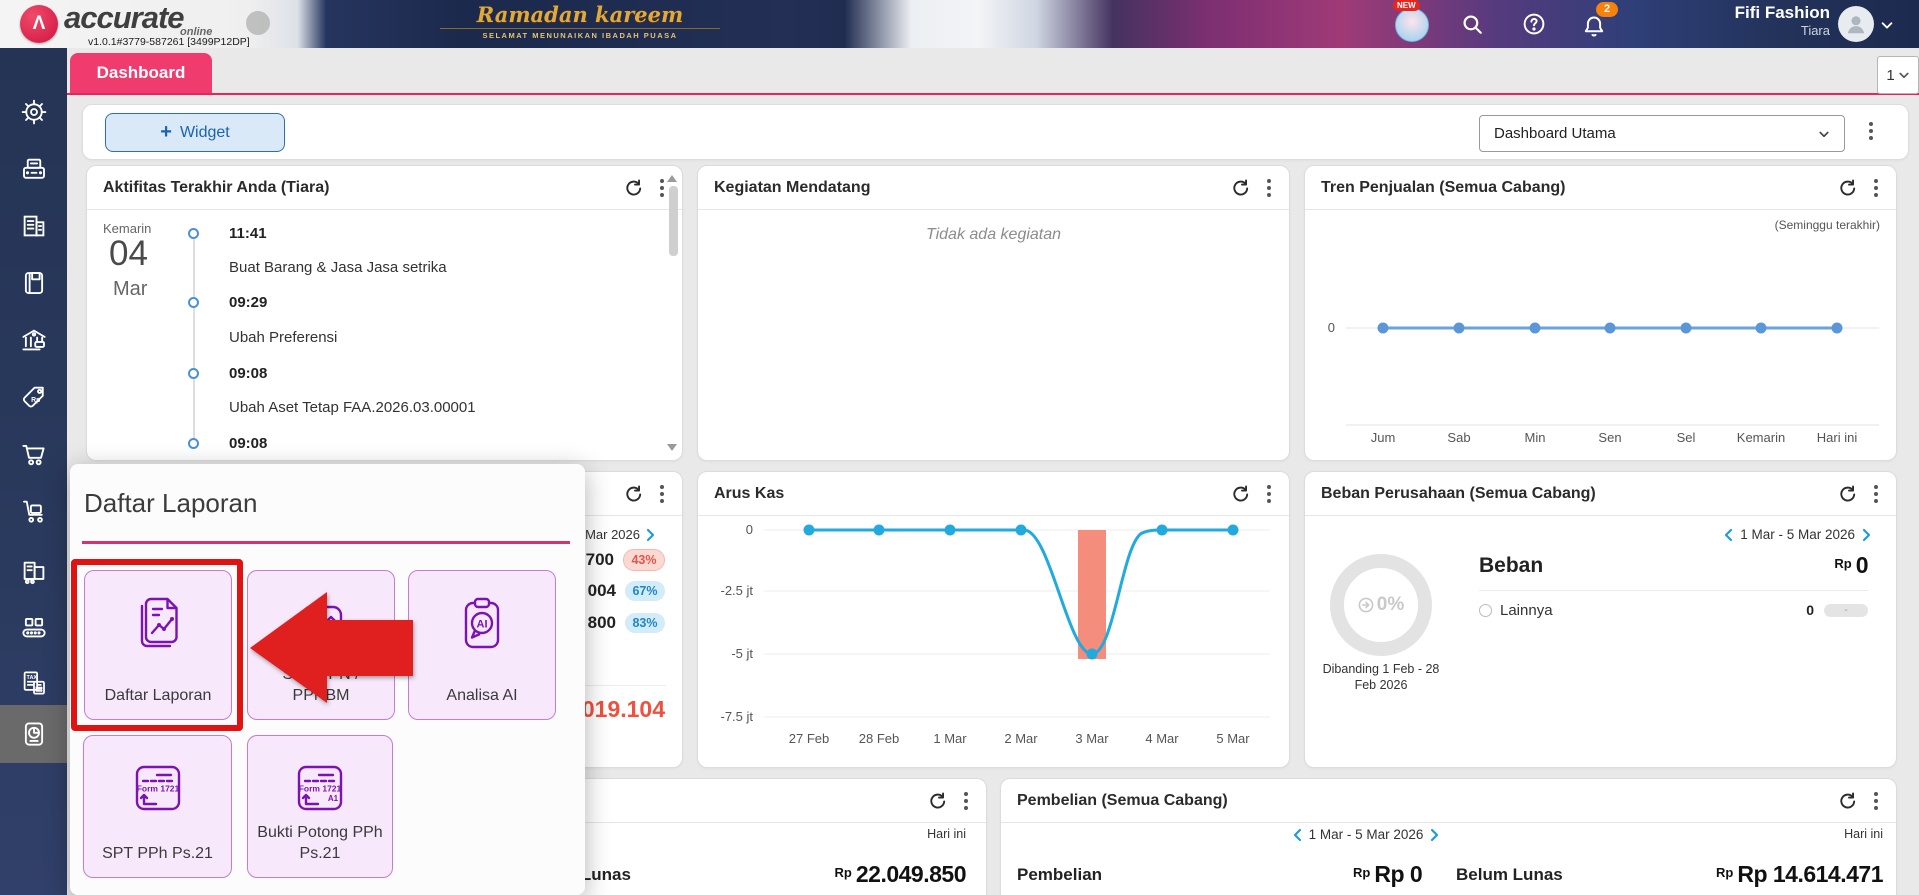 The width and height of the screenshot is (1919, 895). Describe the element at coordinates (900, 874) in the screenshot. I see `row-amount: Rp 22.049.850` at that location.